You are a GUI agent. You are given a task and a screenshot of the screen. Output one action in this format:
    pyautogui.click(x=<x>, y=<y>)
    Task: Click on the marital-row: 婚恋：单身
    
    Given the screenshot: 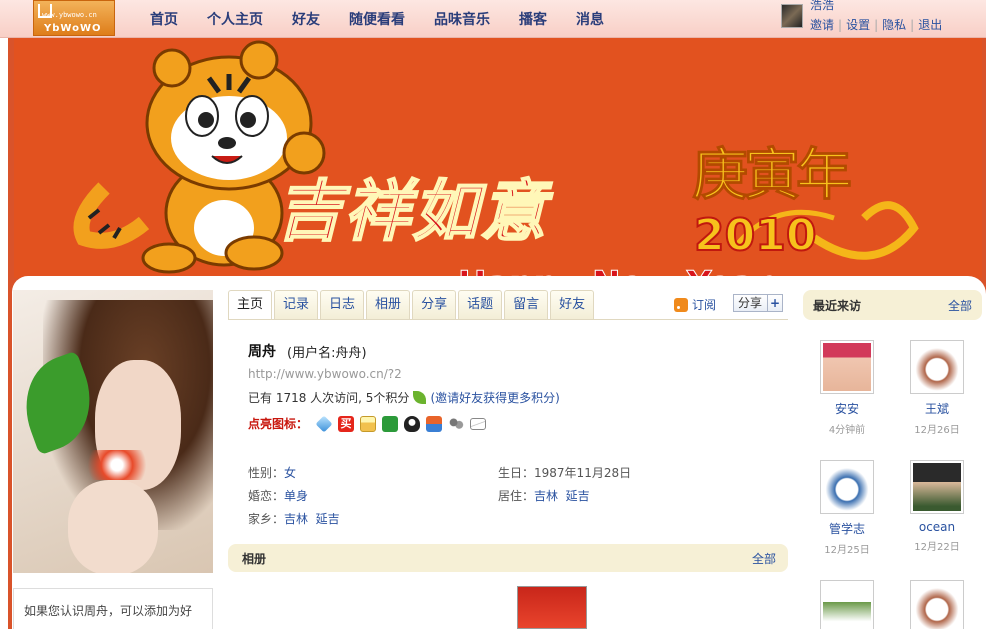 What is the action you would take?
    pyautogui.click(x=278, y=495)
    